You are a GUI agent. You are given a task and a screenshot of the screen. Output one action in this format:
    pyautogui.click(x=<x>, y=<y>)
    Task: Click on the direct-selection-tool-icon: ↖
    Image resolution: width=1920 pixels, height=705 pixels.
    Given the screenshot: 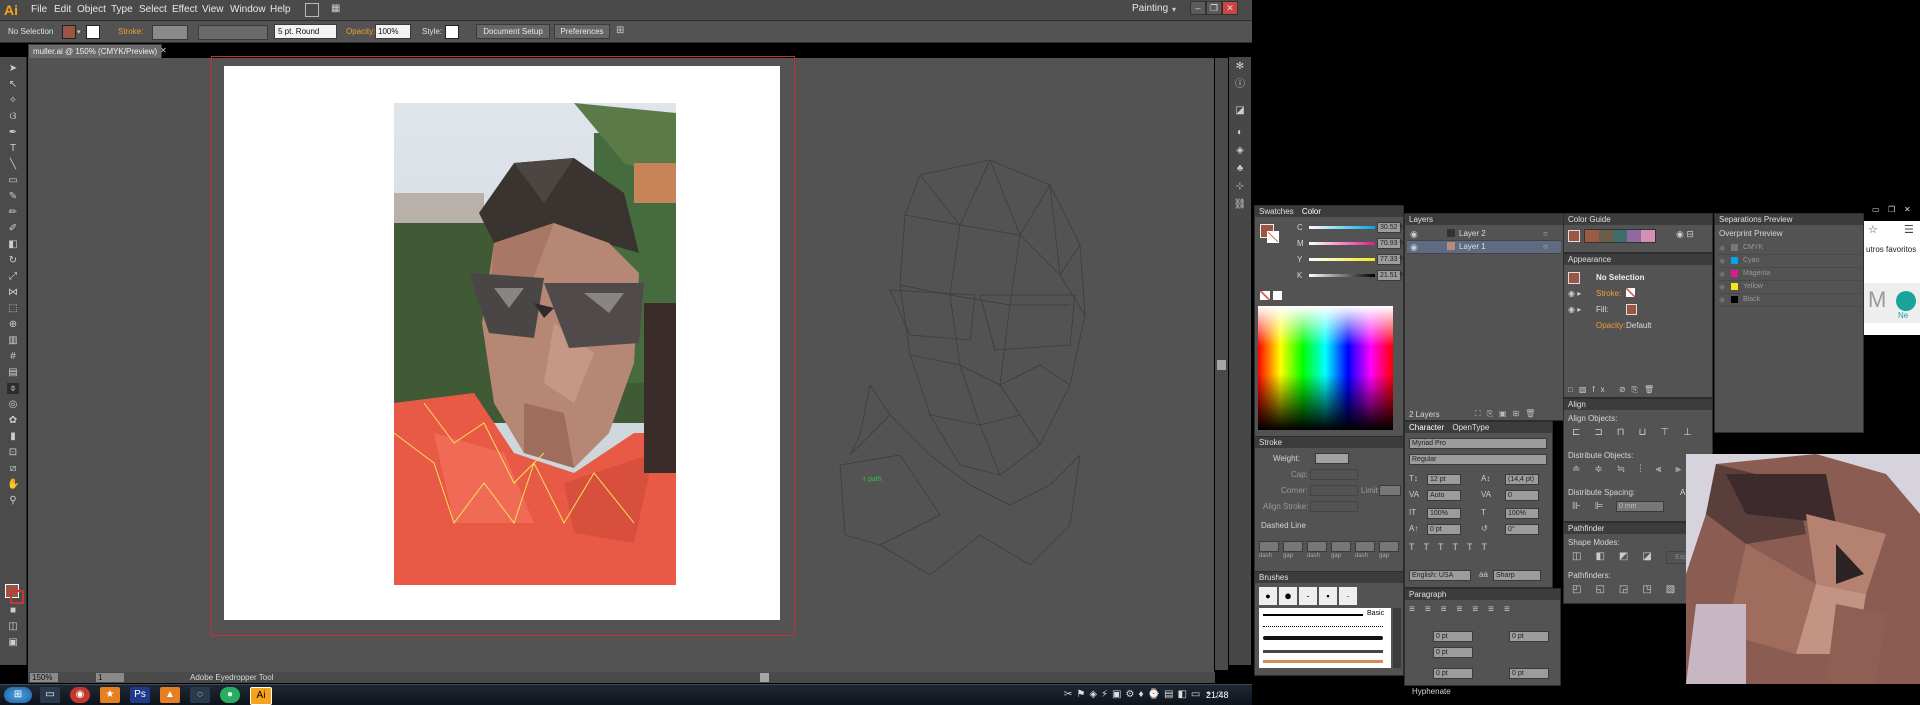 What is the action you would take?
    pyautogui.click(x=13, y=84)
    